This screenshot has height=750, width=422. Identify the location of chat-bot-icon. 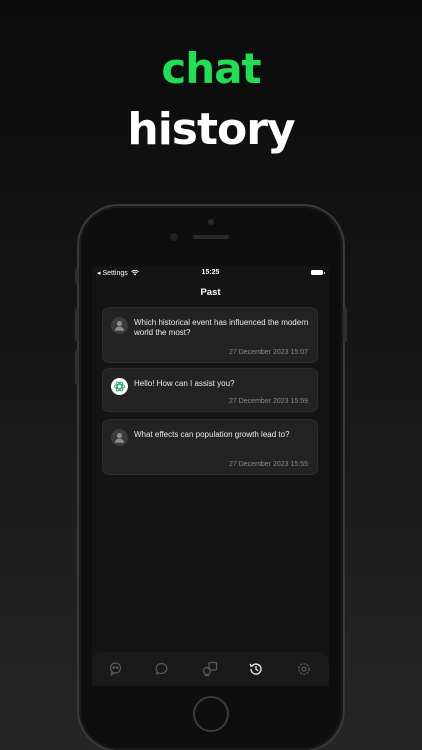
(115, 669).